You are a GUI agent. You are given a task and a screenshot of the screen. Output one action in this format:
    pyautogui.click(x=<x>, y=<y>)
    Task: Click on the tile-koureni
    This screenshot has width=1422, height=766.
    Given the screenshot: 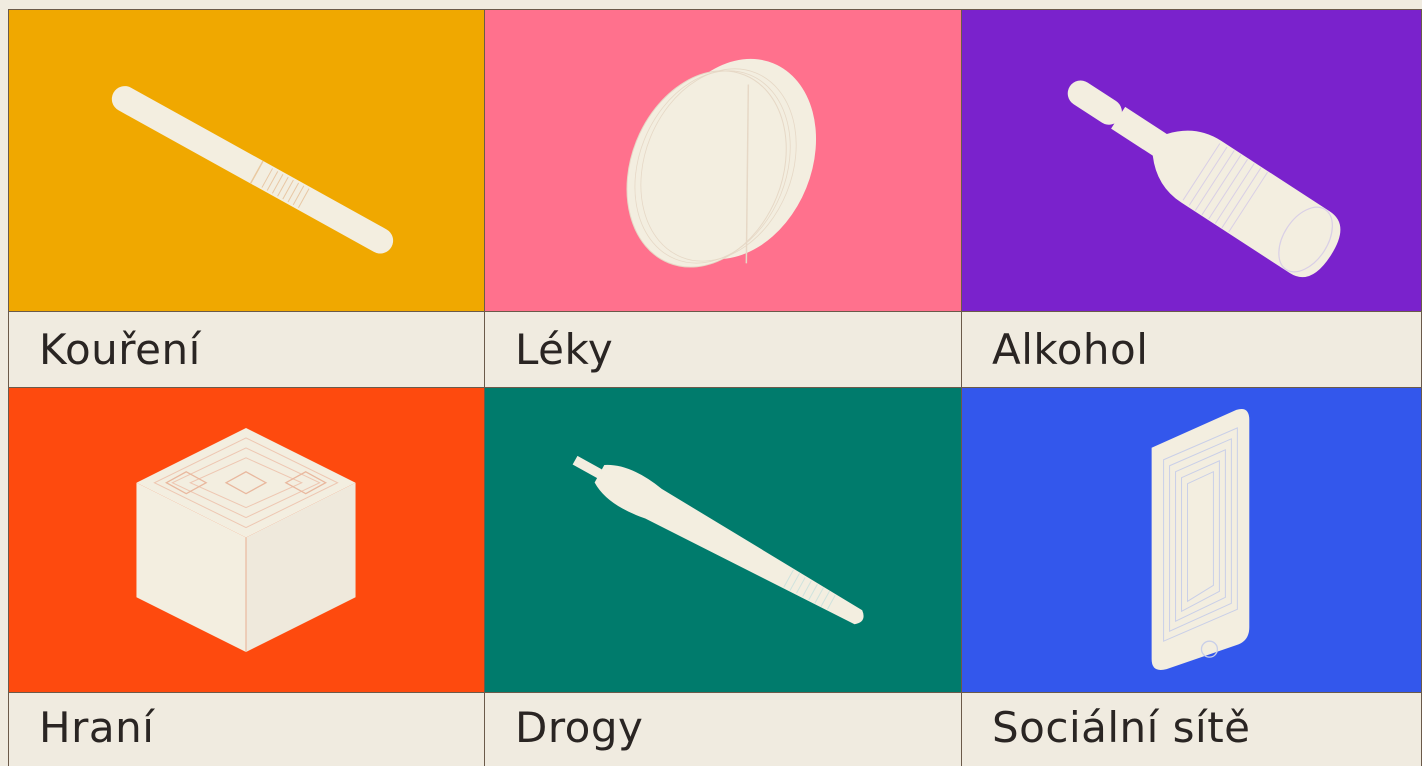 What is the action you would take?
    pyautogui.click(x=246, y=160)
    